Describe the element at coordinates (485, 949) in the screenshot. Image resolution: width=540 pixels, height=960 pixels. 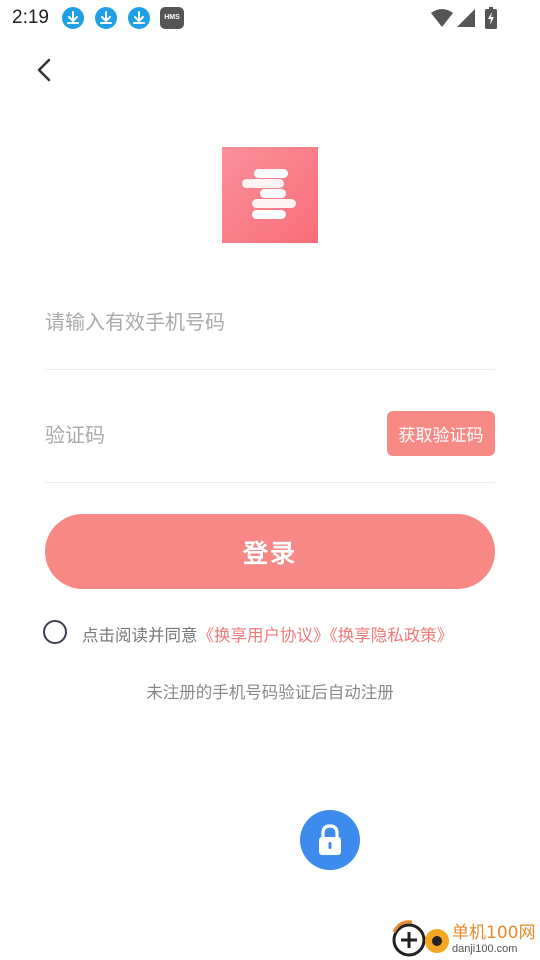
I see `watermark-subtitle: danji100.com` at that location.